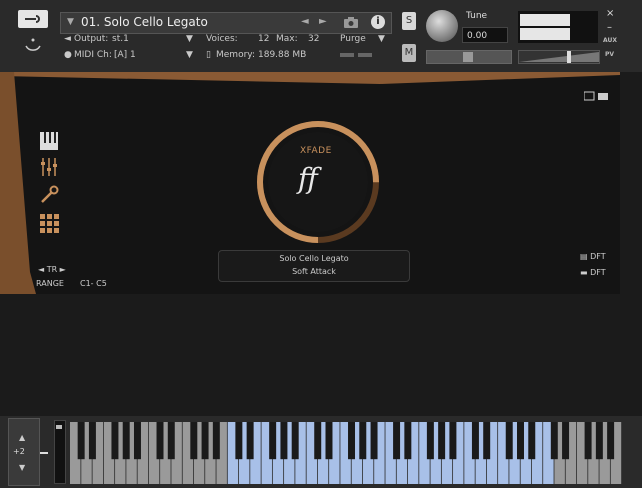 The image size is (642, 488). Describe the element at coordinates (609, 54) in the screenshot. I see `pv-button: PV` at that location.